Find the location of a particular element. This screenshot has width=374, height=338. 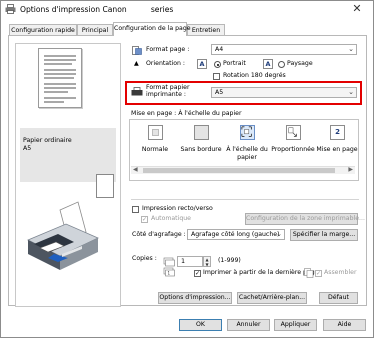

orientation-label: Orientation : is located at coordinates (165, 63).